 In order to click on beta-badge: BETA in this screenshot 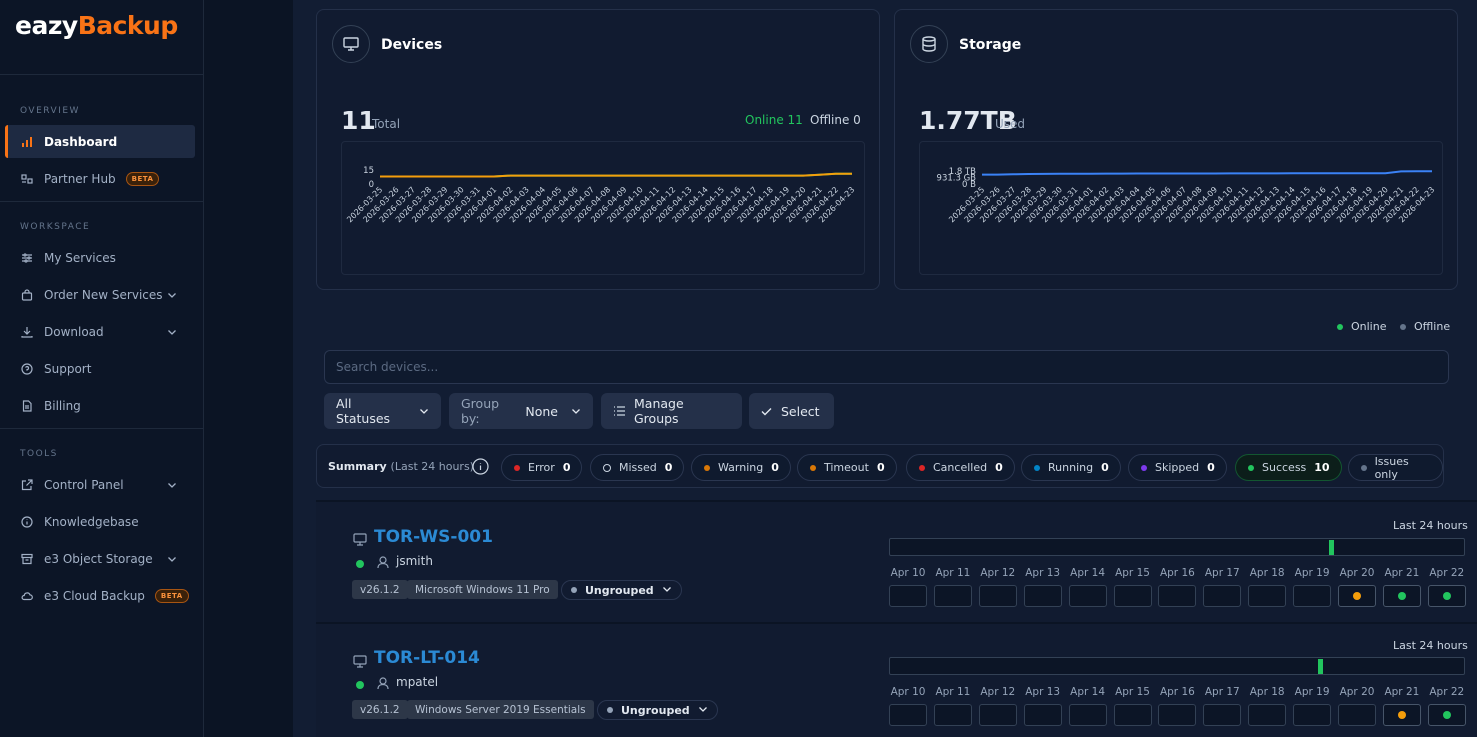, I will do `click(142, 178)`.